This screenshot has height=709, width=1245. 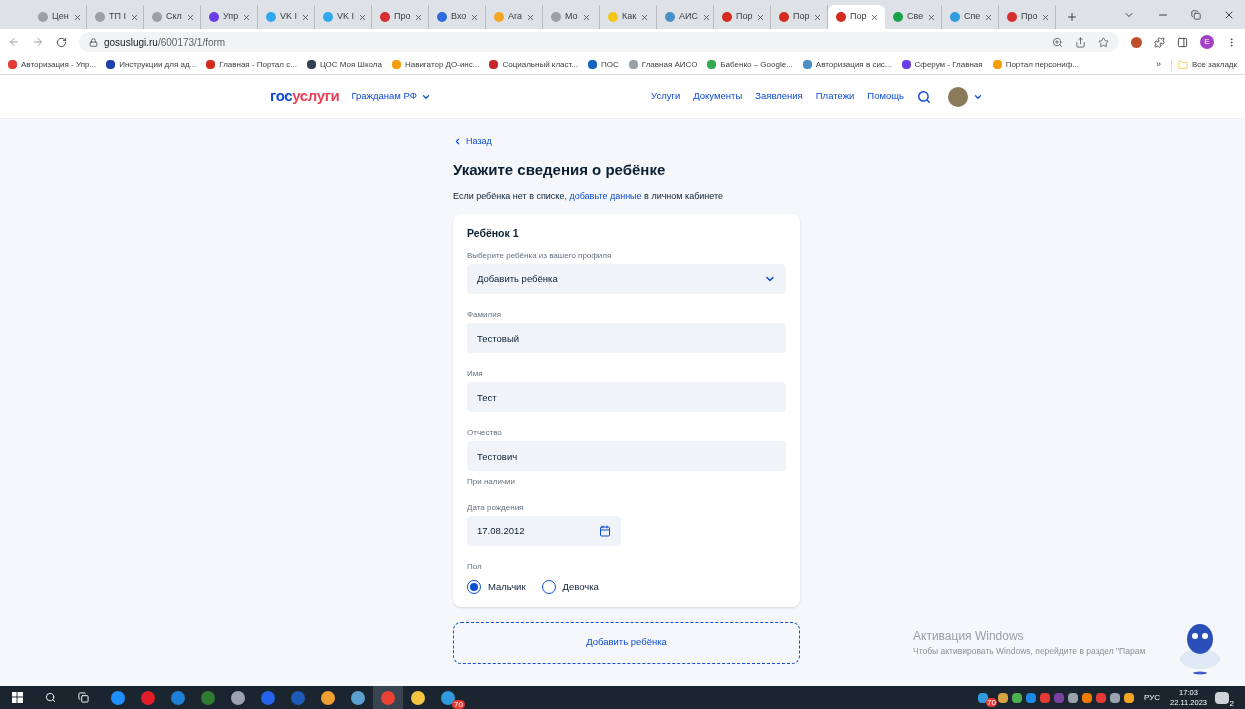 What do you see at coordinates (1196, 15) in the screenshot?
I see `restore-icon` at bounding box center [1196, 15].